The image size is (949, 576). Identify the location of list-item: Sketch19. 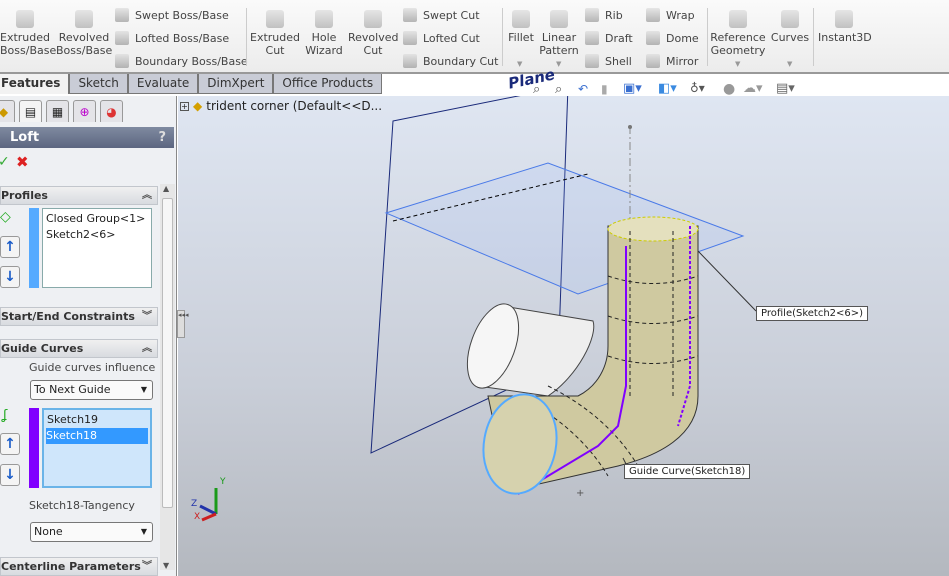
(97, 420).